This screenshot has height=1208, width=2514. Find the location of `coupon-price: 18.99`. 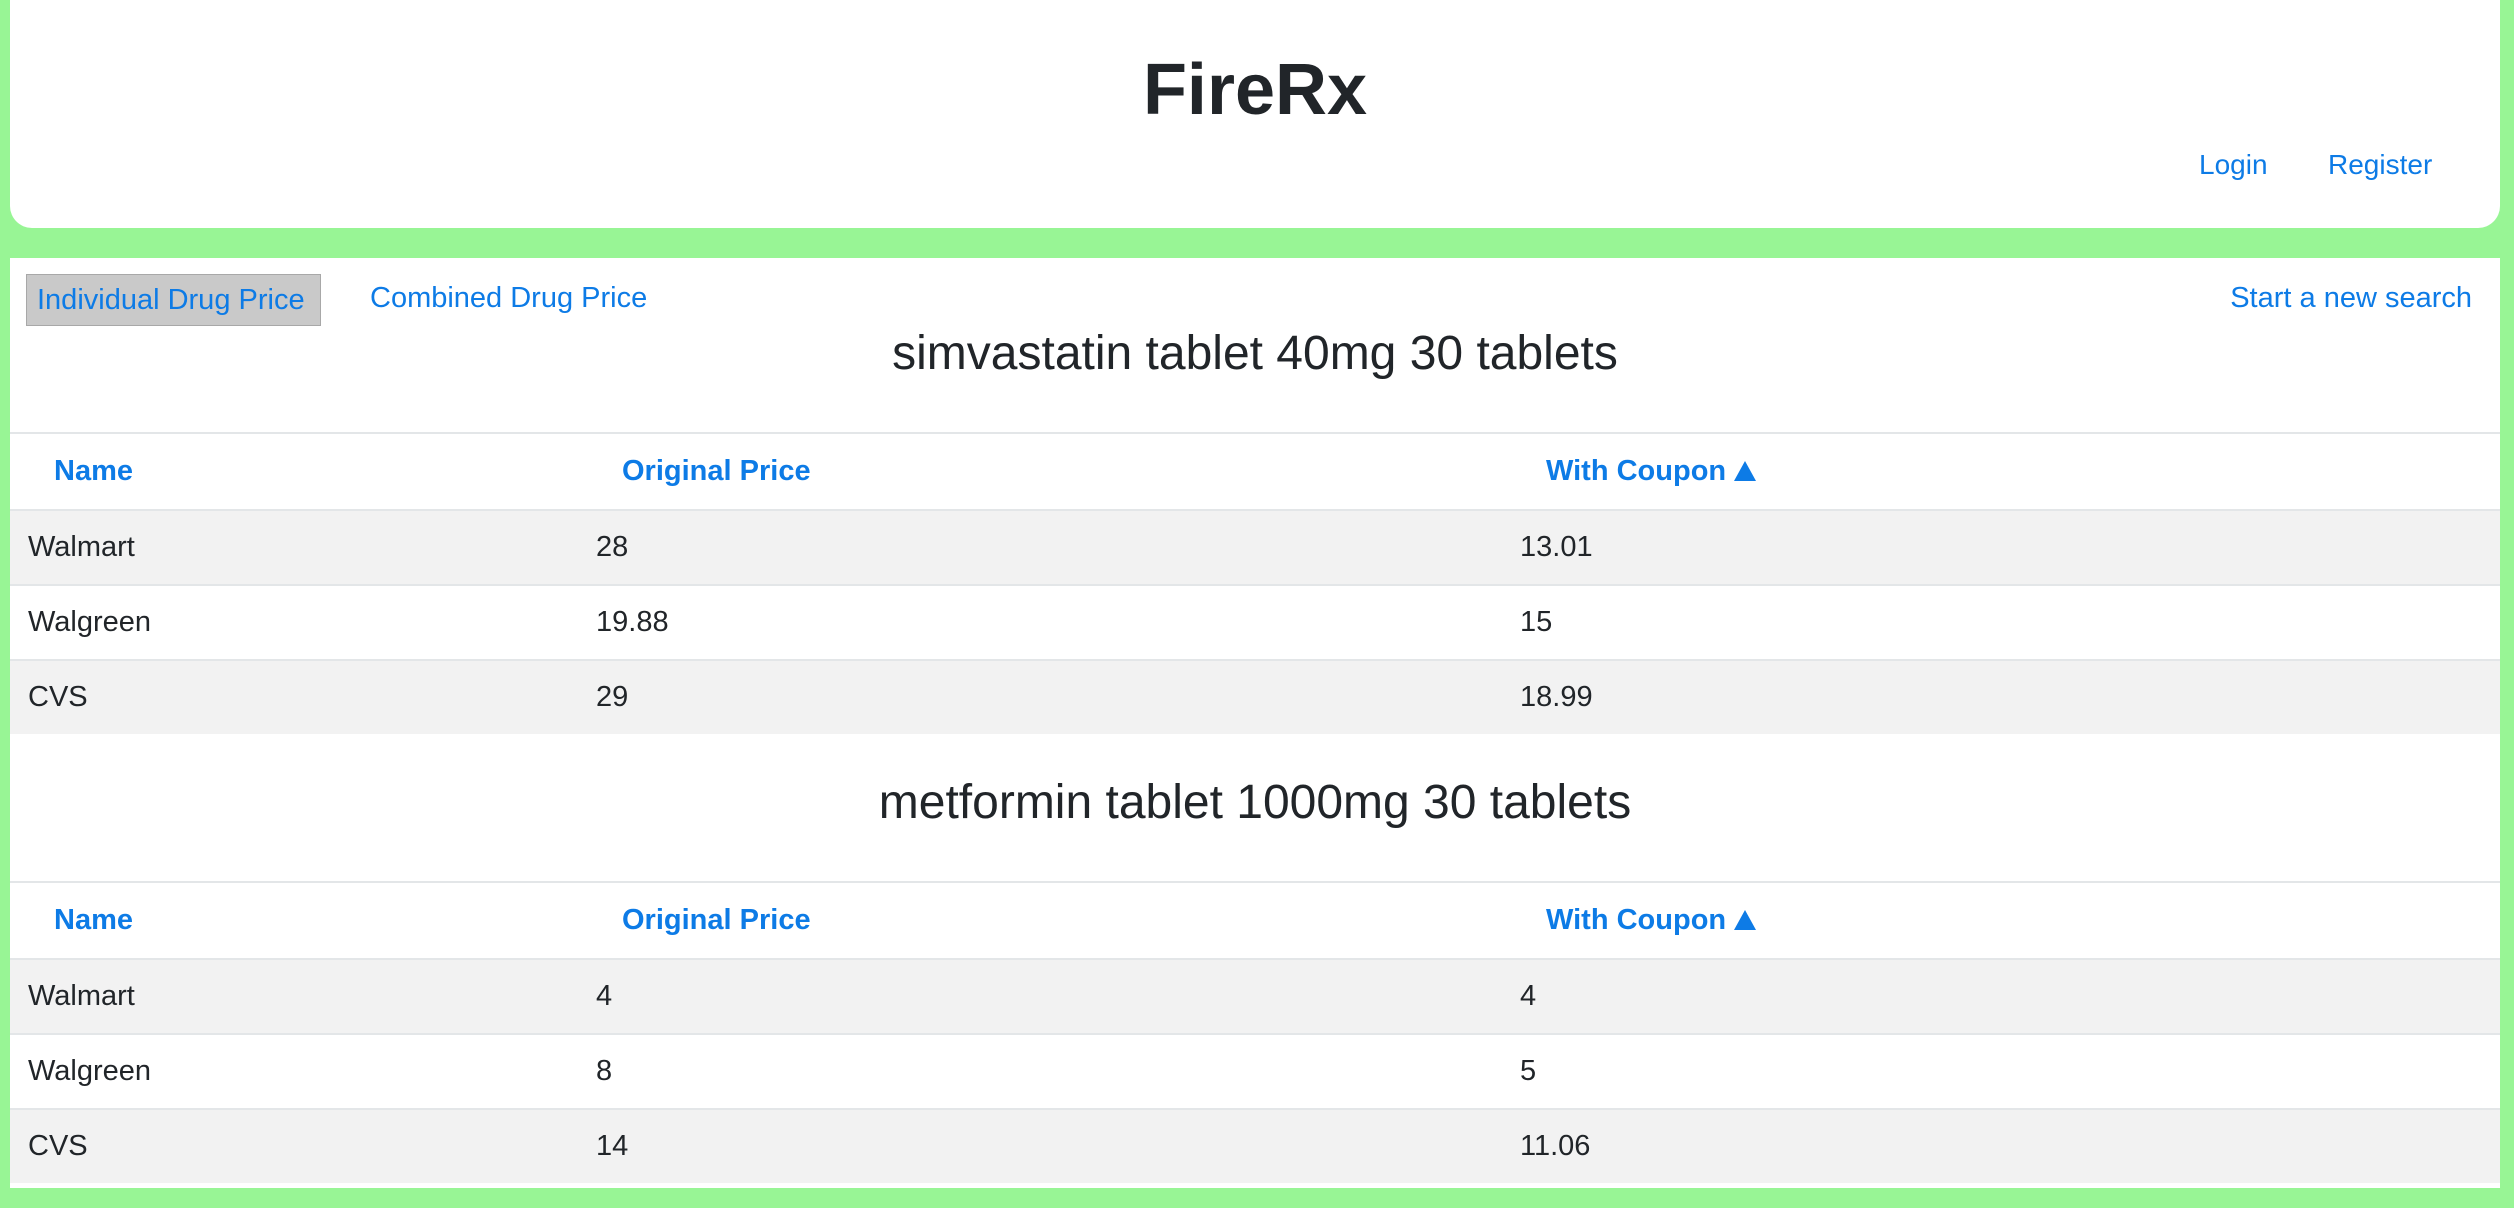

coupon-price: 18.99 is located at coordinates (1556, 697).